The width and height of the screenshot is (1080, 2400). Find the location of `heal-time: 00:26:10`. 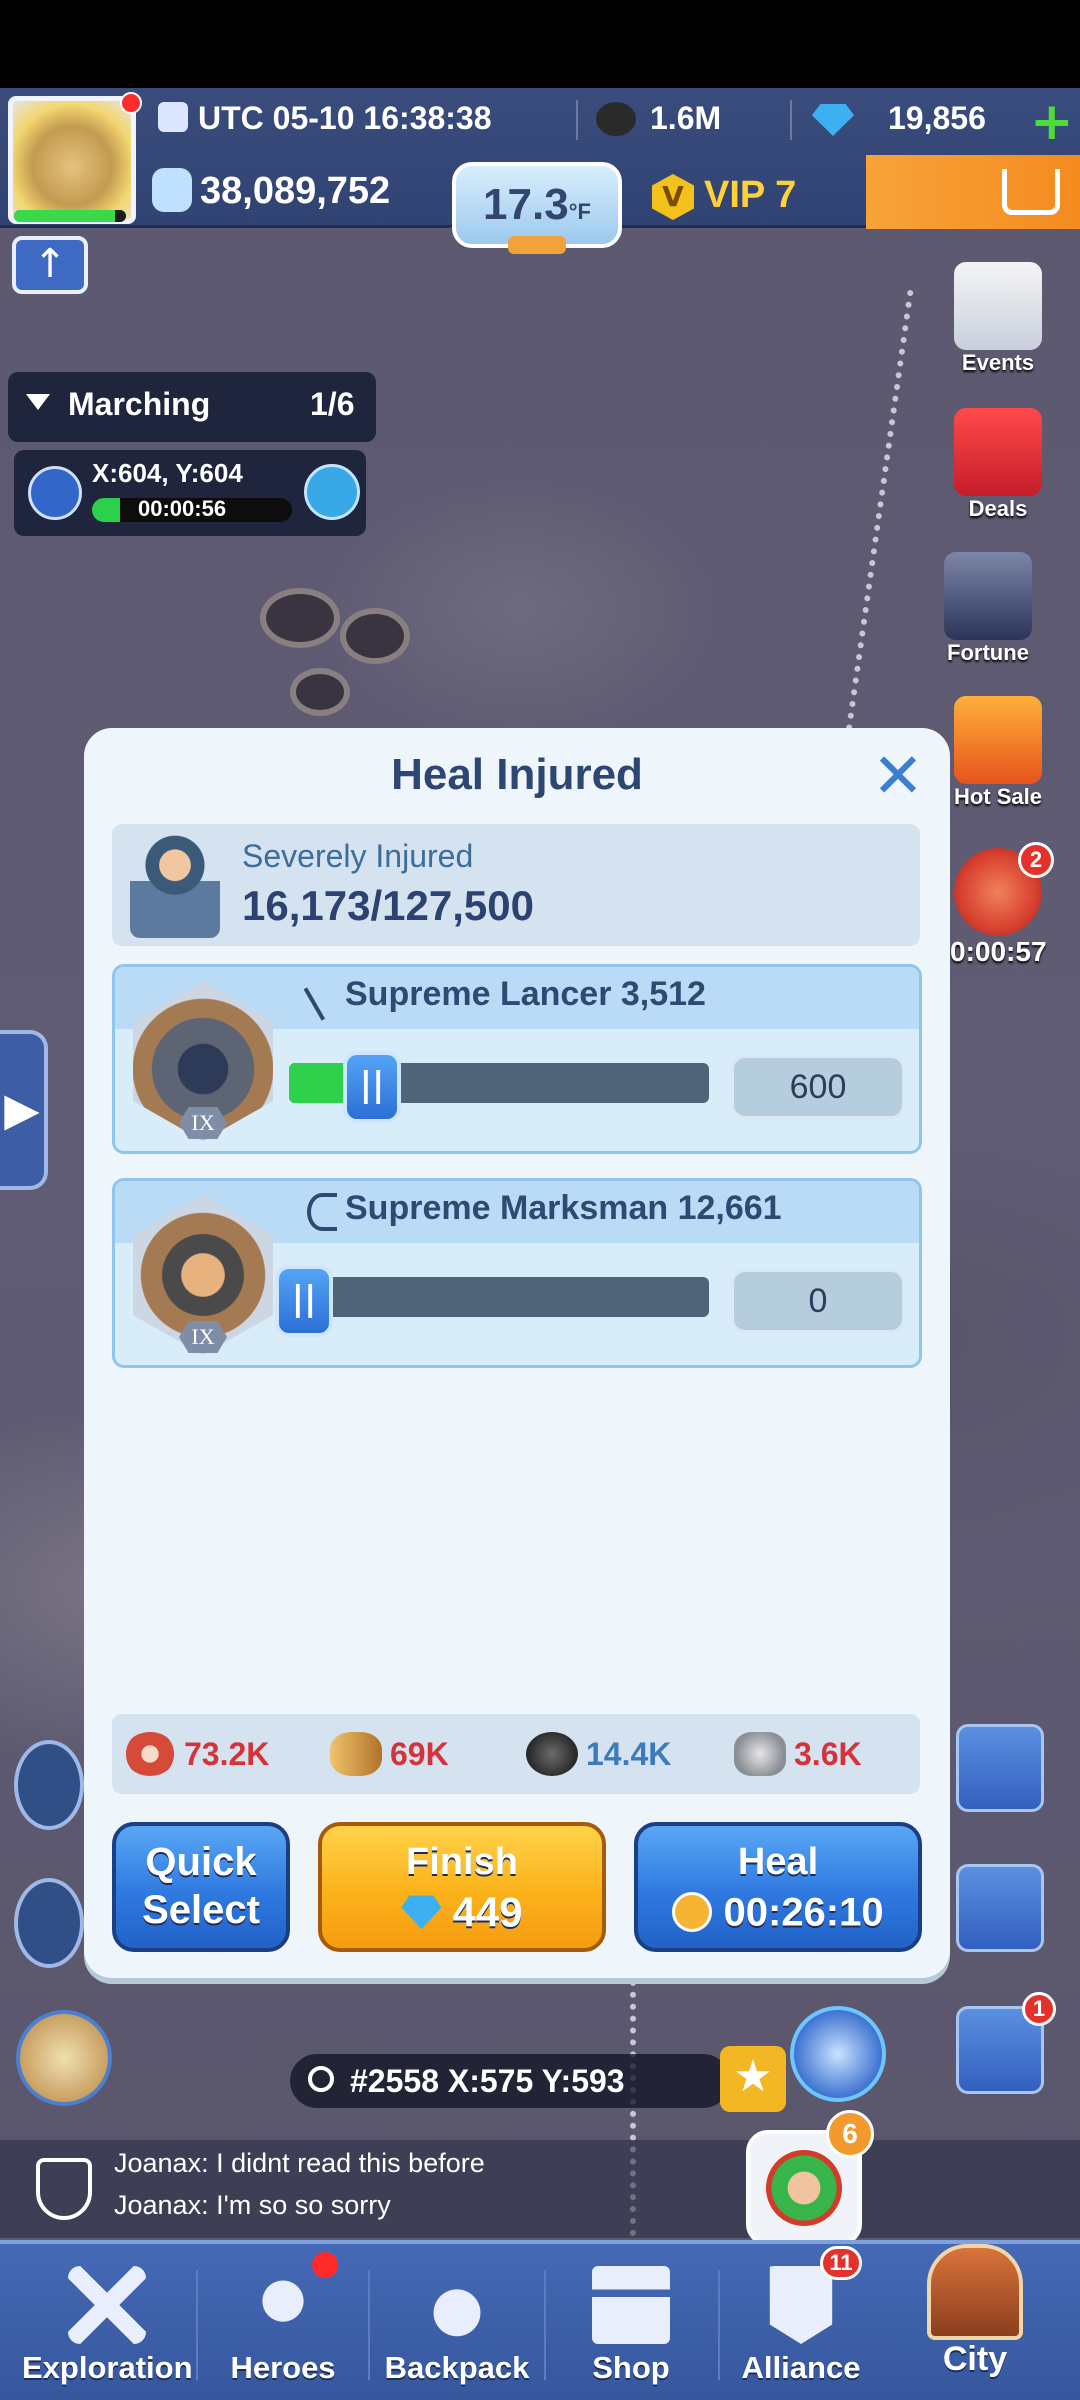

heal-time: 00:26:10 is located at coordinates (803, 1912).